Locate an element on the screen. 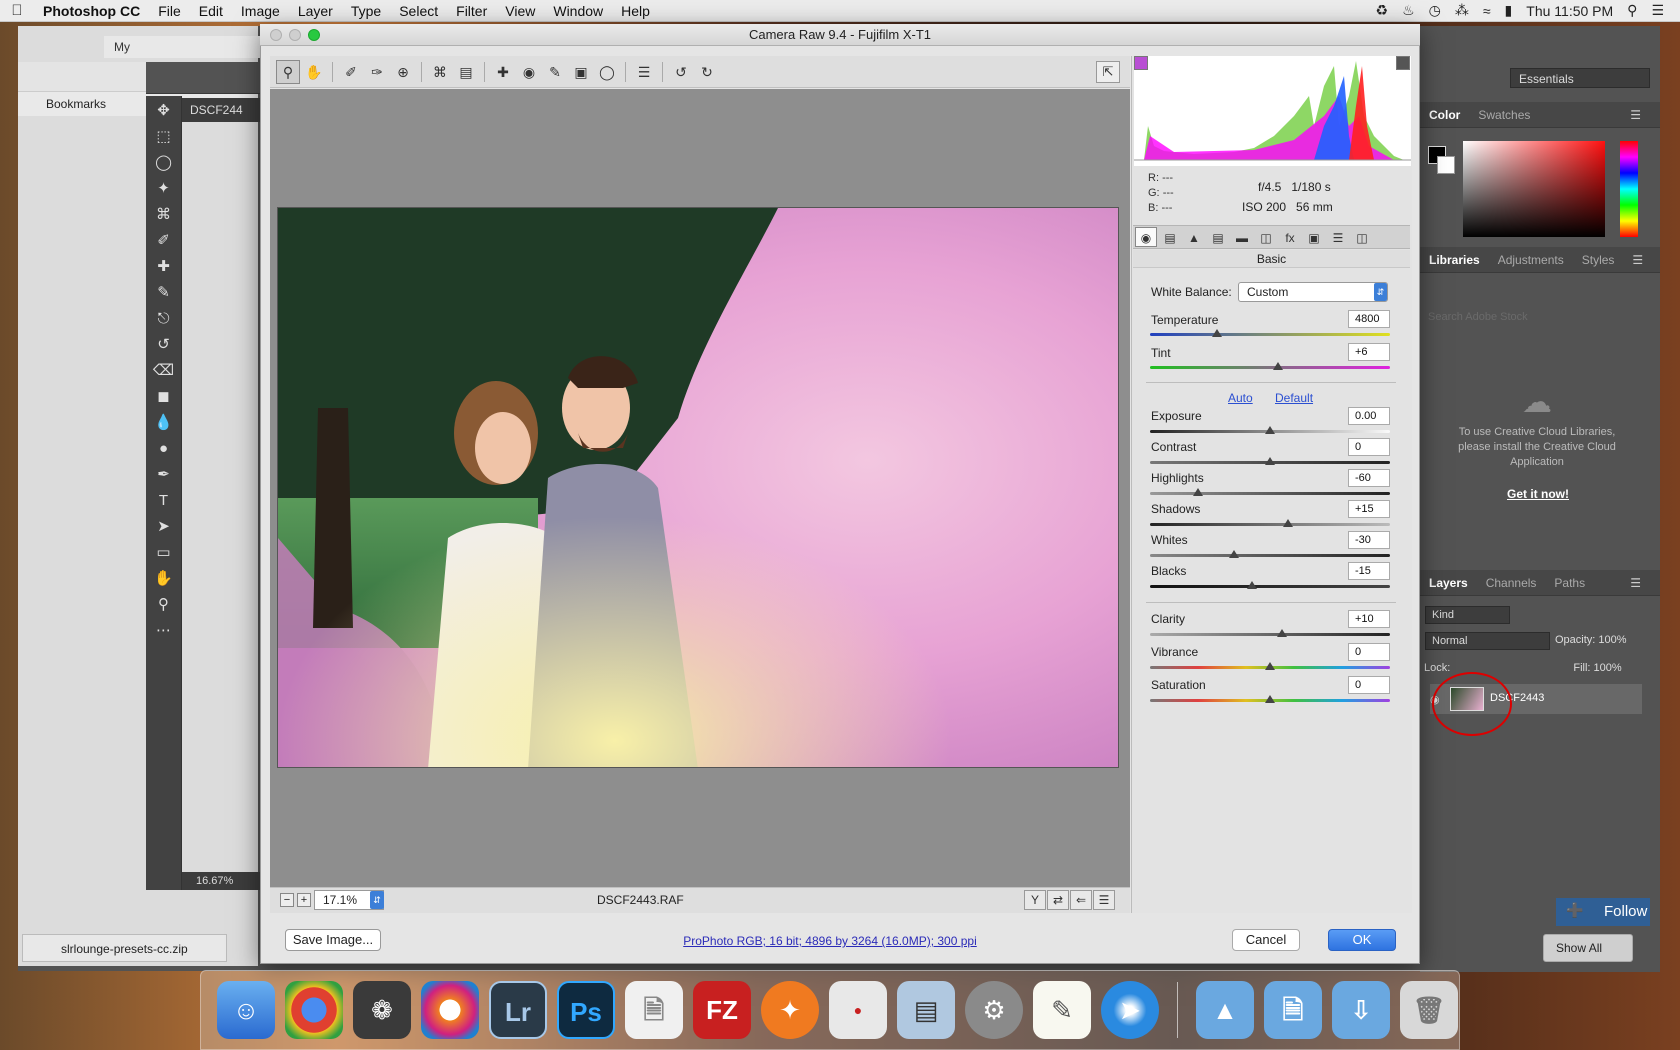 The height and width of the screenshot is (1050, 1680). lens-corrections-tab-icon: ◫ is located at coordinates (1266, 237).